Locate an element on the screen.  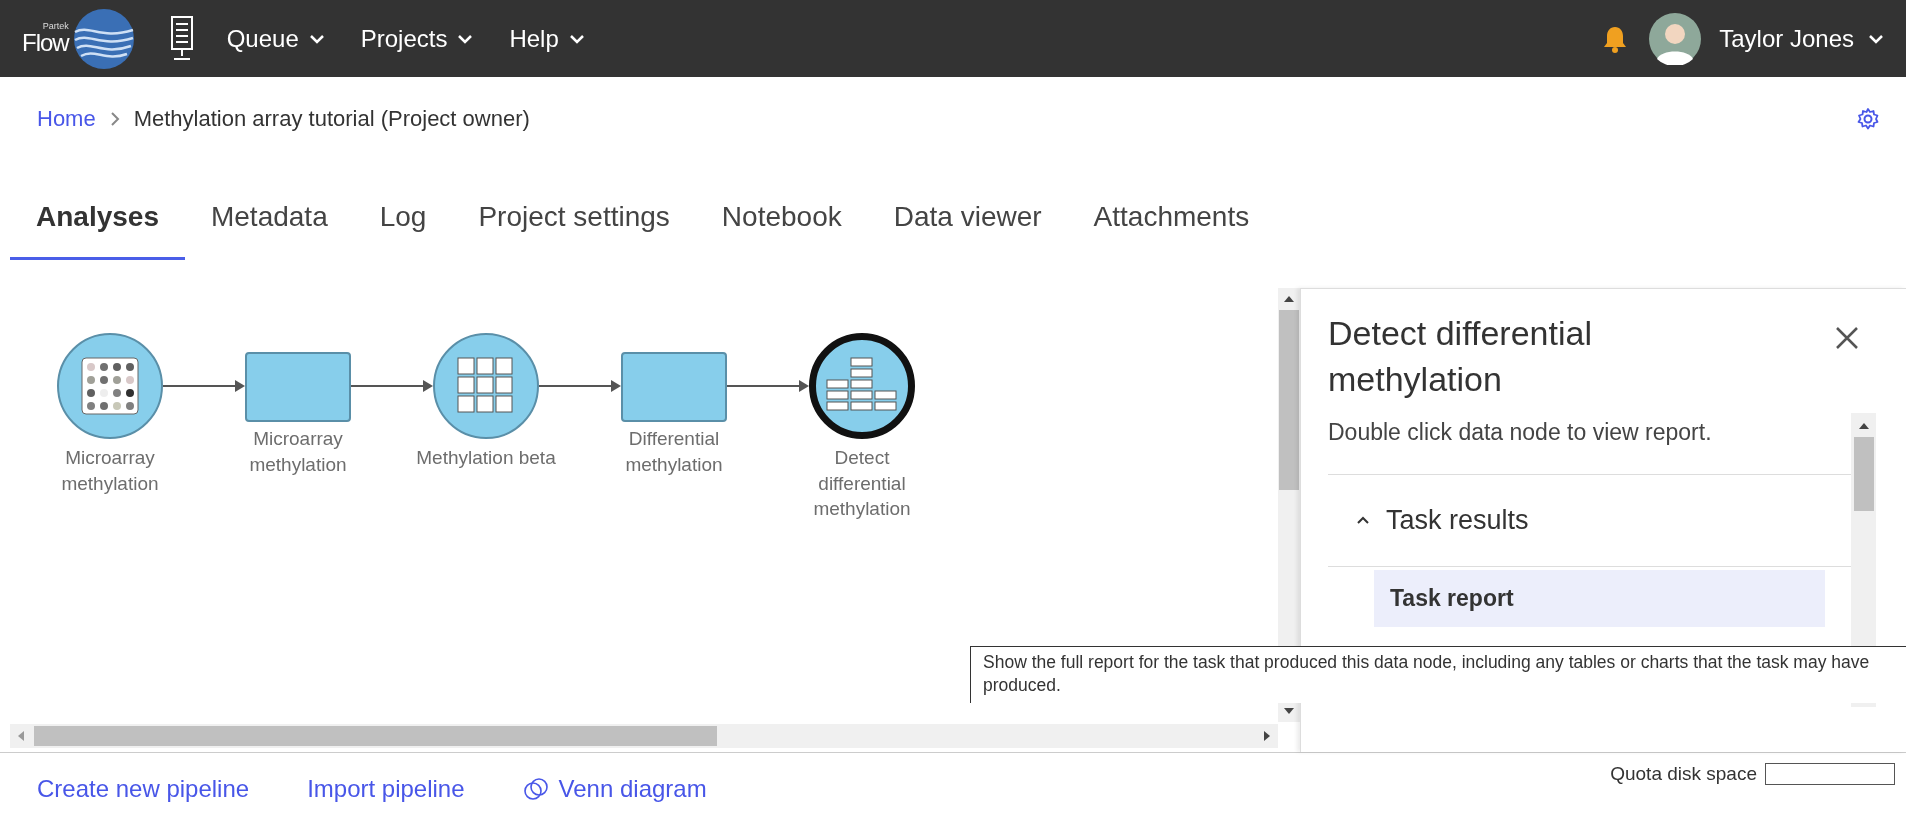
tab: Project settings is located at coordinates (574, 210).